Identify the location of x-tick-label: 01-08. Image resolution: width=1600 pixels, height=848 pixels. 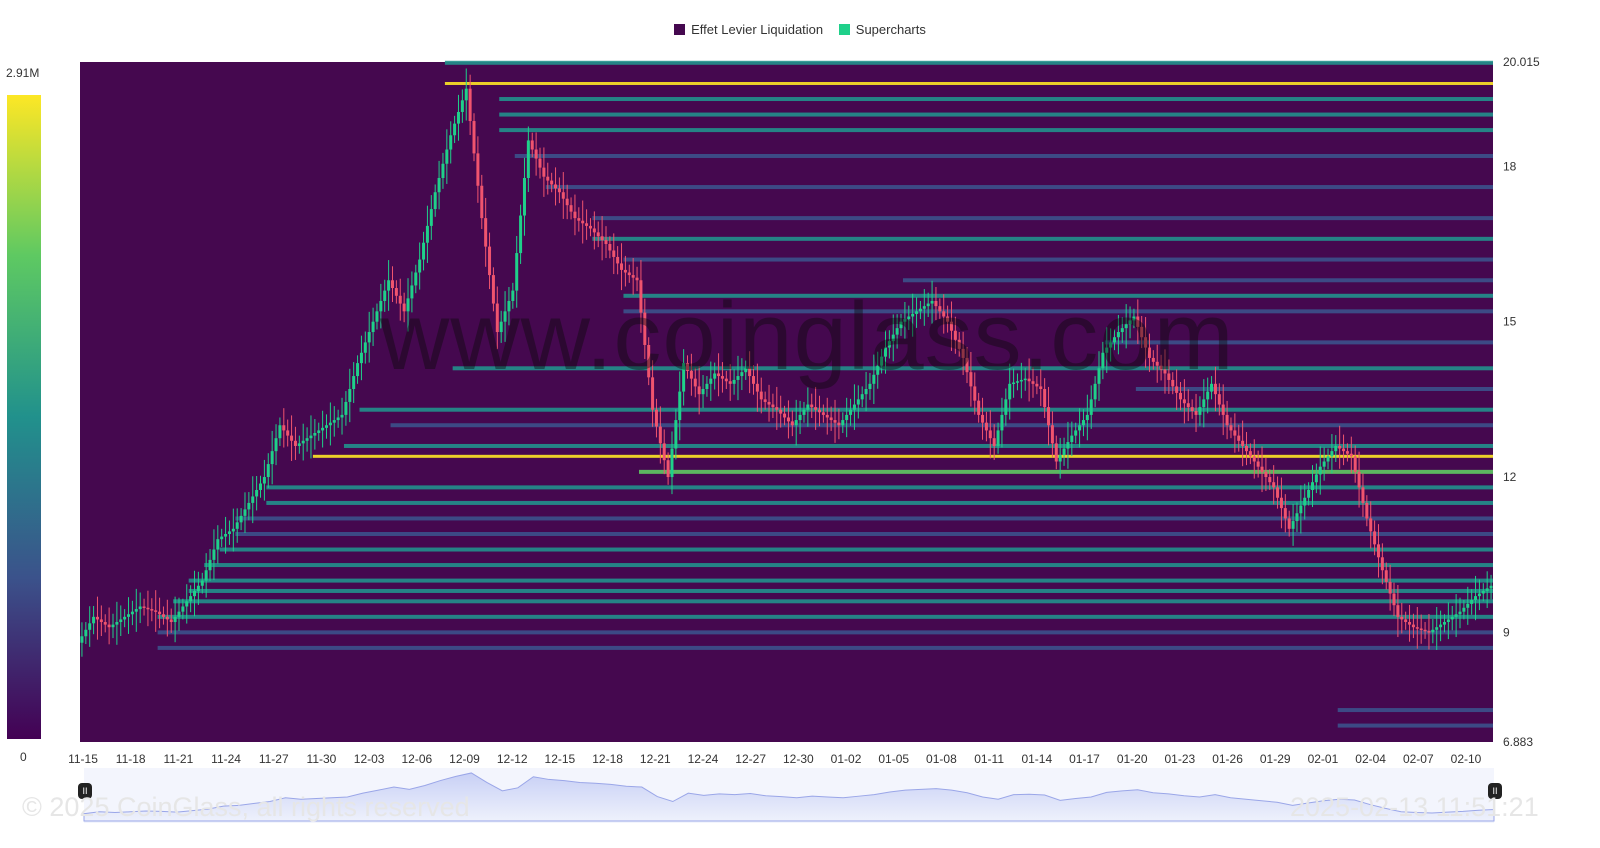
(941, 759).